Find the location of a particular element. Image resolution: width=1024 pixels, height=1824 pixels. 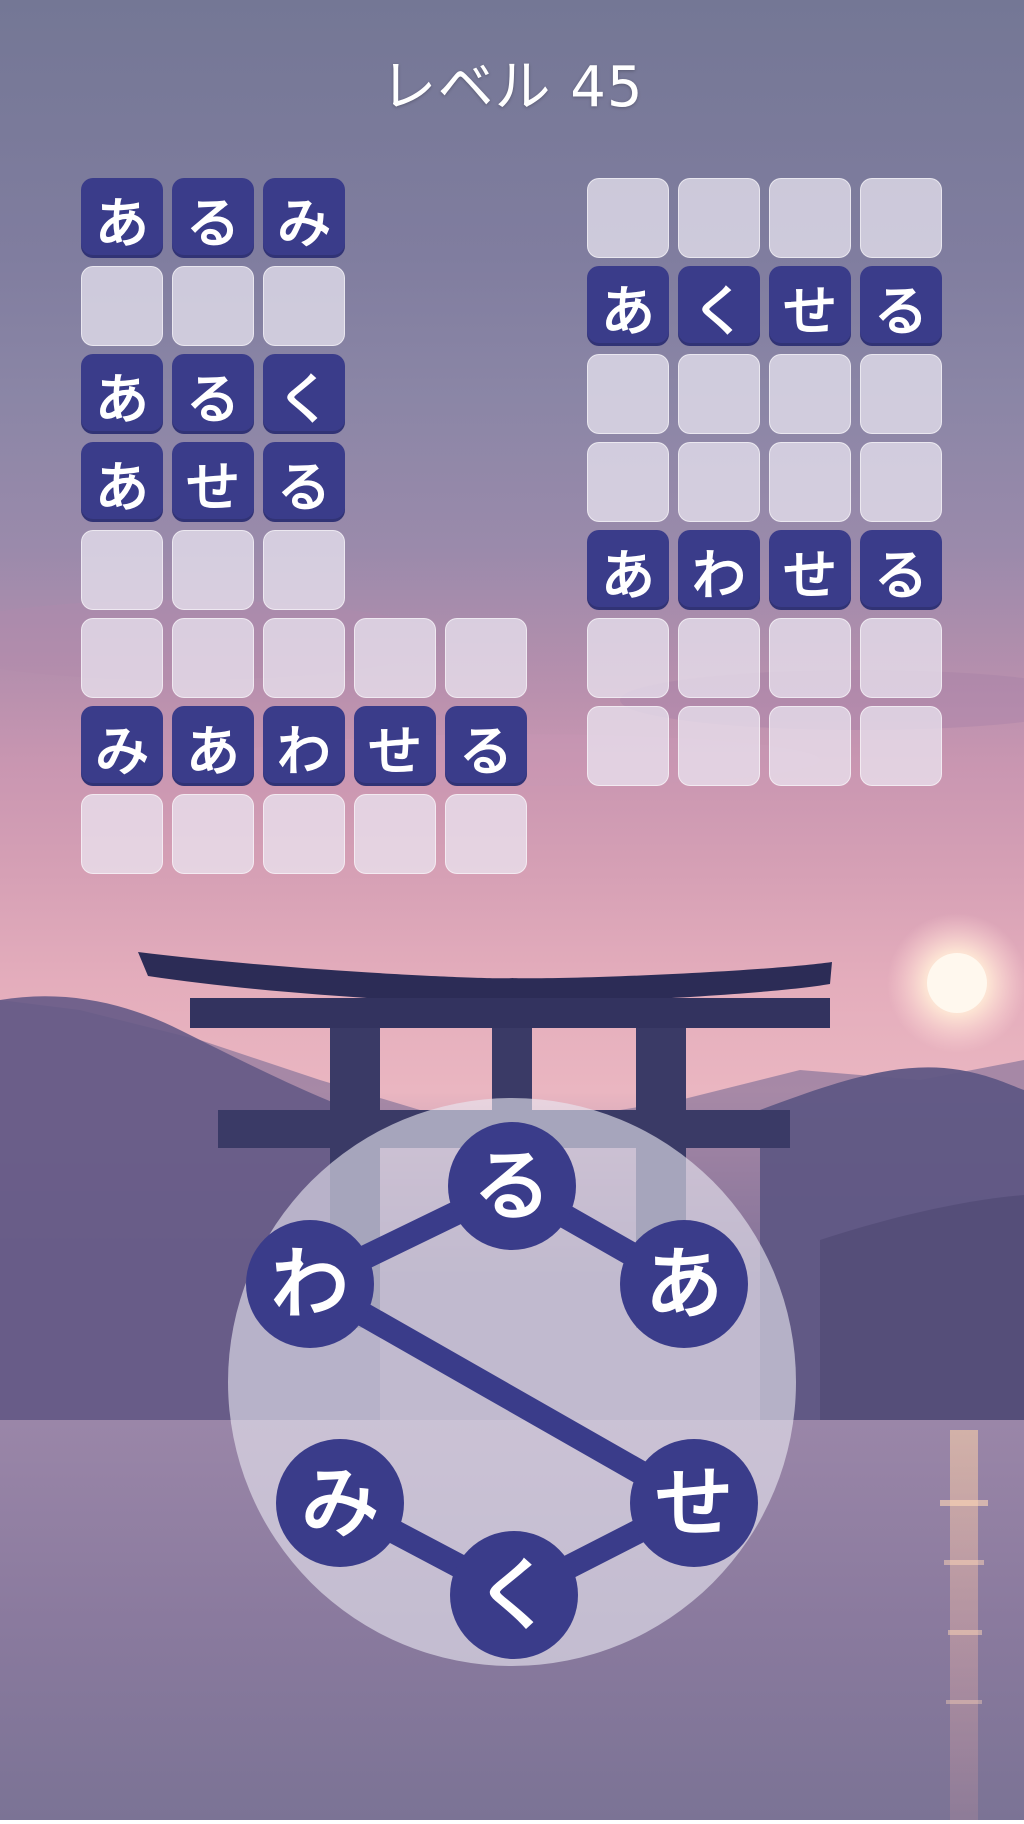

wheel-letter: る is located at coordinates (512, 1186).